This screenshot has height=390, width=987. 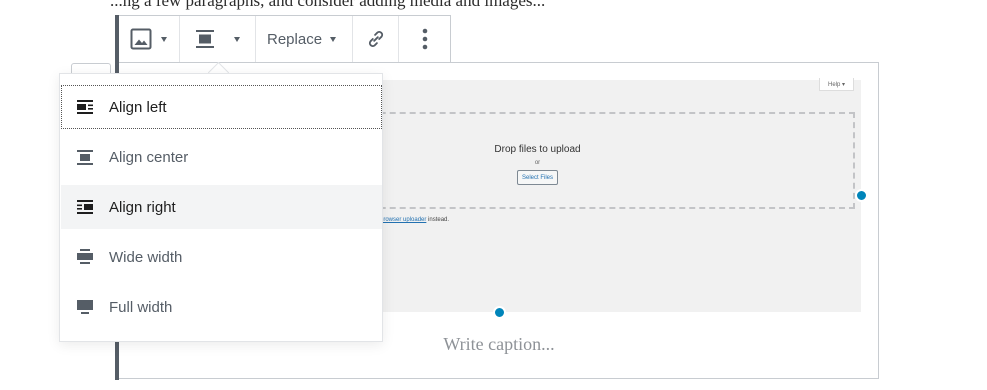 I want to click on link-icon, so click(x=376, y=39).